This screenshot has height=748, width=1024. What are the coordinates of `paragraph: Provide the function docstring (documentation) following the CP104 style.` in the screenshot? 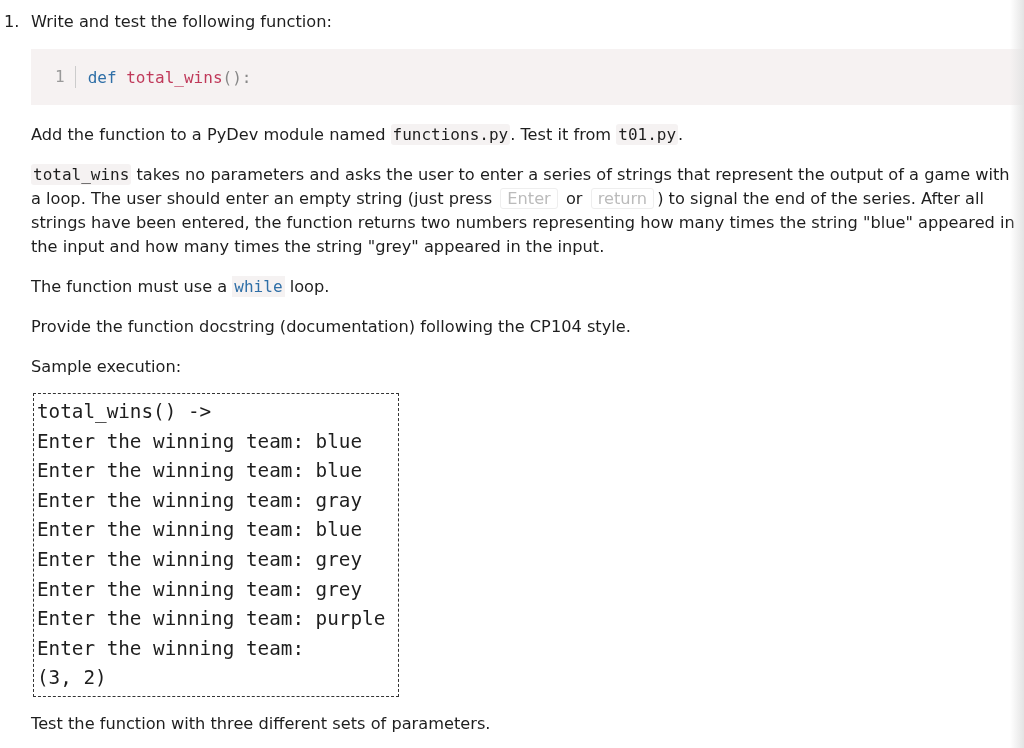 It's located at (331, 327).